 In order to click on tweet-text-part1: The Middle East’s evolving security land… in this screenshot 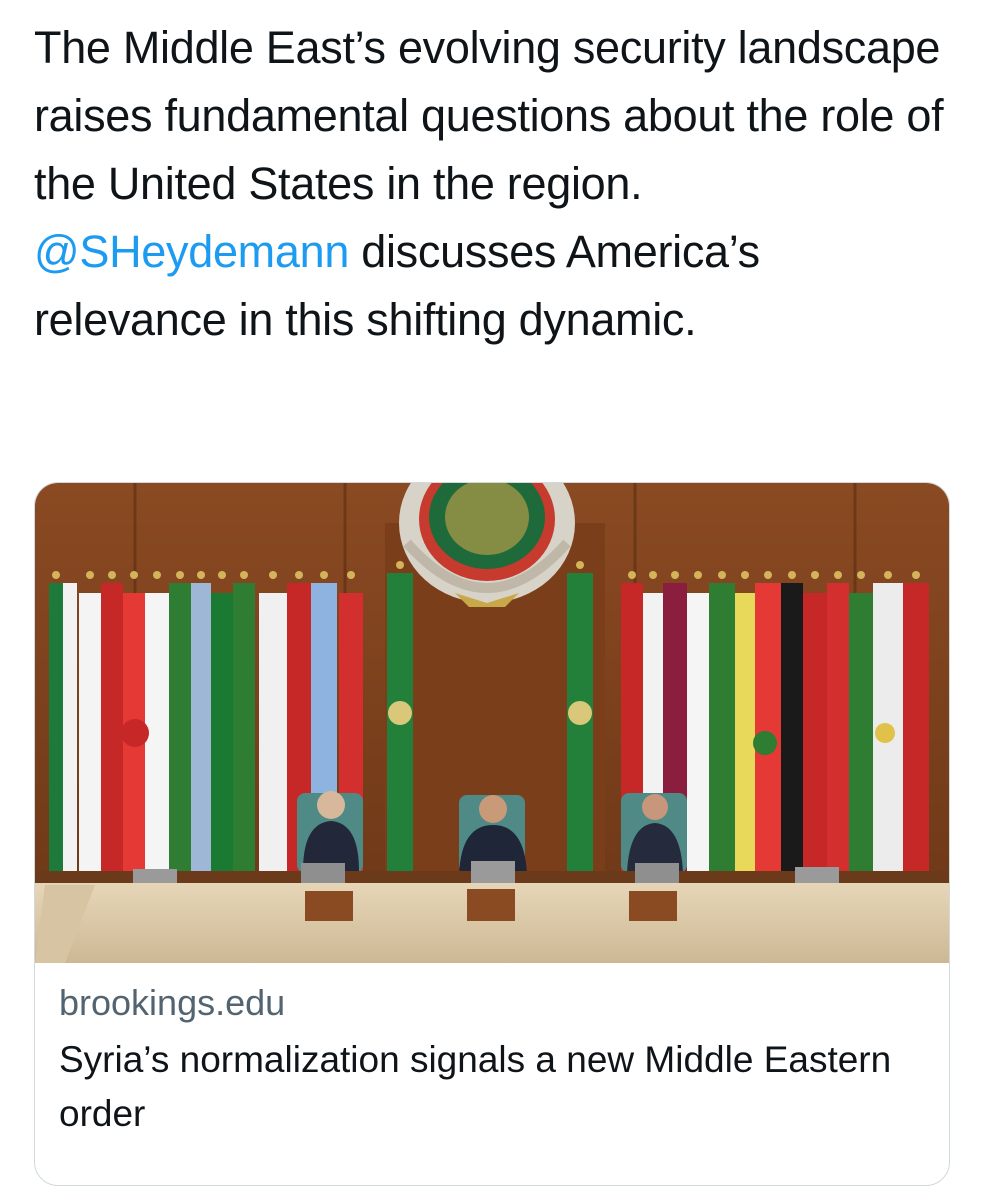, I will do `click(489, 115)`.